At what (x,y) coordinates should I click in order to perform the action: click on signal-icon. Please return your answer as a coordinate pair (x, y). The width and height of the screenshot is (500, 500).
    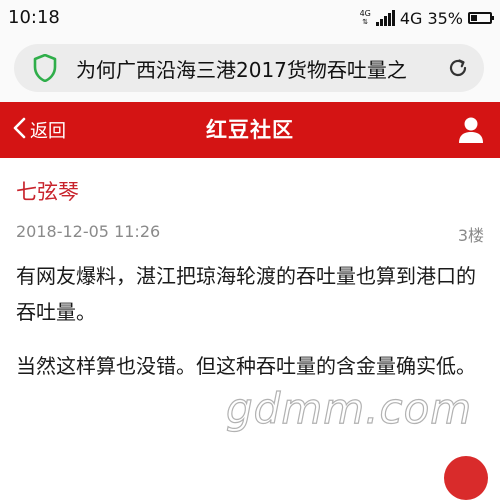
    Looking at the image, I should click on (385, 18).